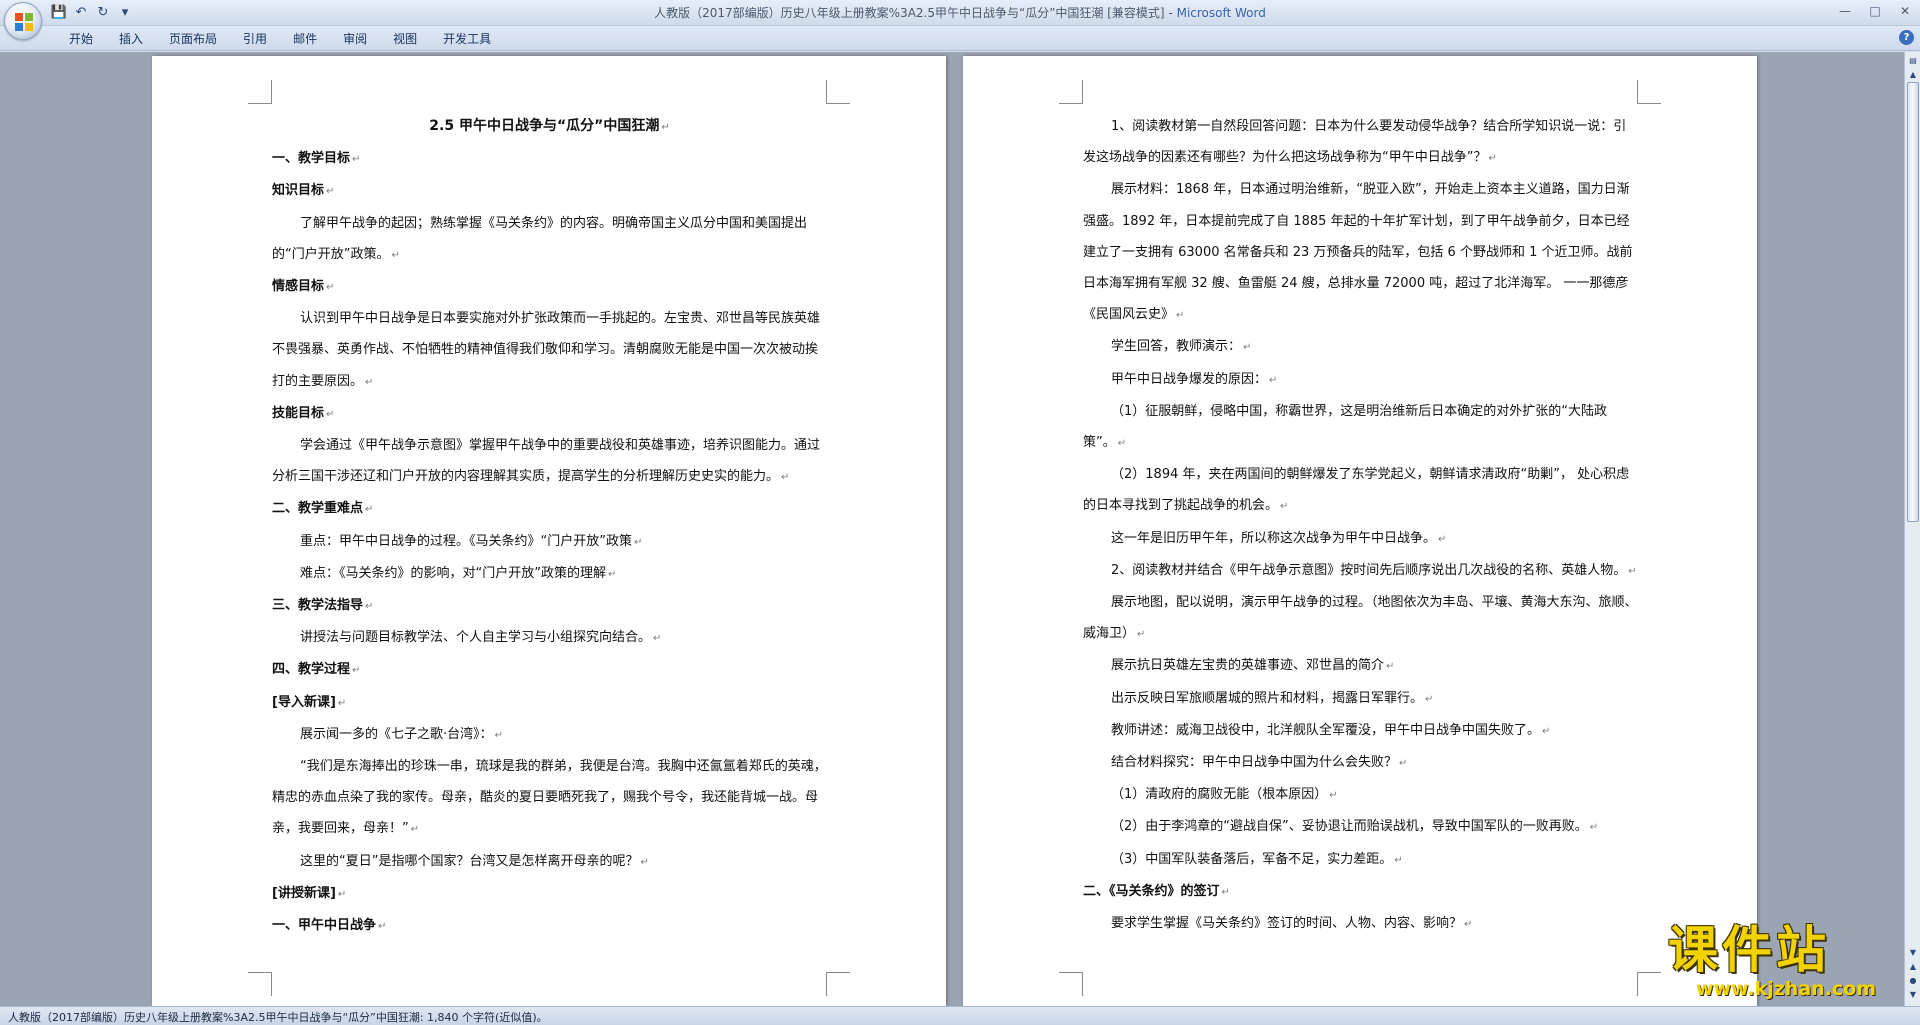 The image size is (1920, 1025). I want to click on maximize-icon: □, so click(1875, 11).